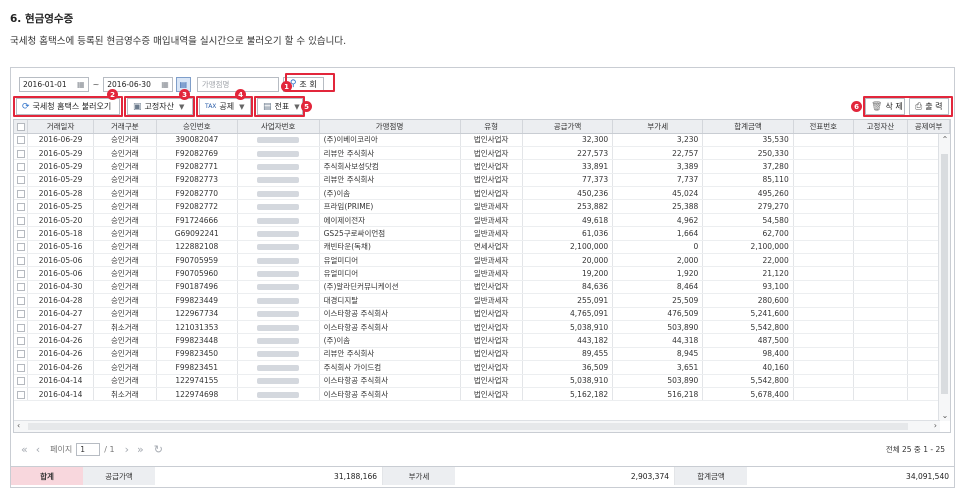 The height and width of the screenshot is (498, 966). I want to click on column-header: 전표번호, so click(823, 127).